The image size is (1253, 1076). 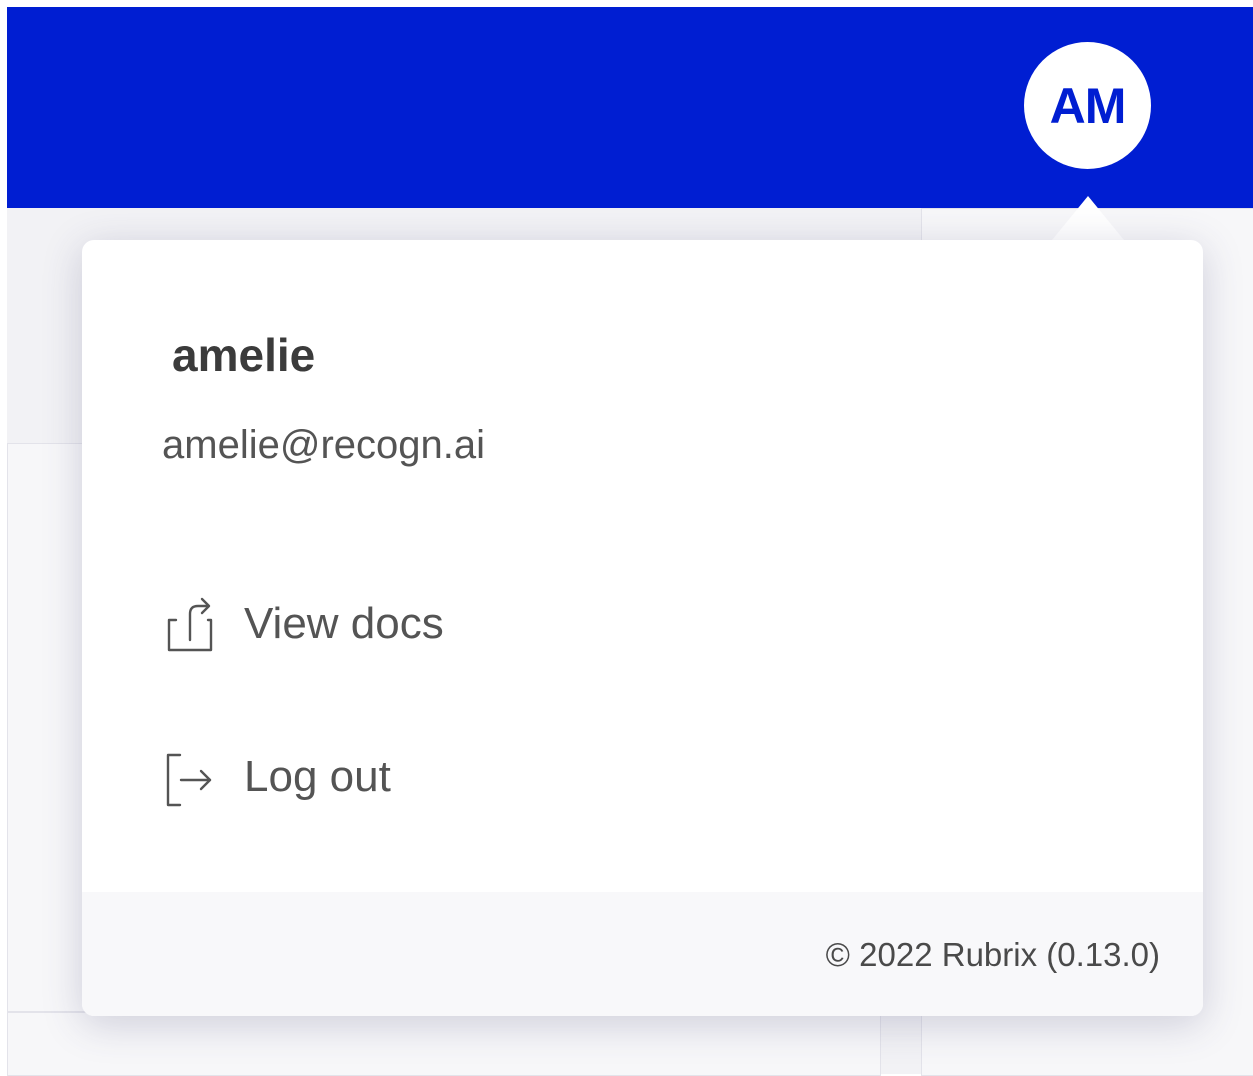 I want to click on external-share-icon, so click(x=189, y=624).